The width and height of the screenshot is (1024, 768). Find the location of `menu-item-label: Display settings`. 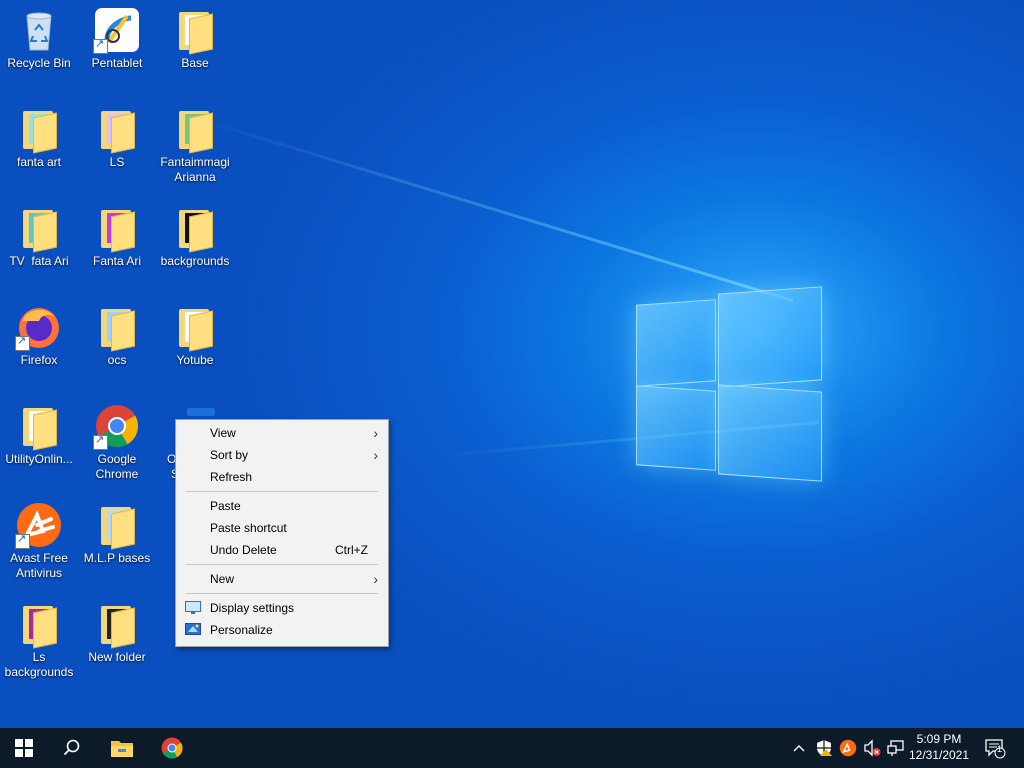

menu-item-label: Display settings is located at coordinates (252, 608).